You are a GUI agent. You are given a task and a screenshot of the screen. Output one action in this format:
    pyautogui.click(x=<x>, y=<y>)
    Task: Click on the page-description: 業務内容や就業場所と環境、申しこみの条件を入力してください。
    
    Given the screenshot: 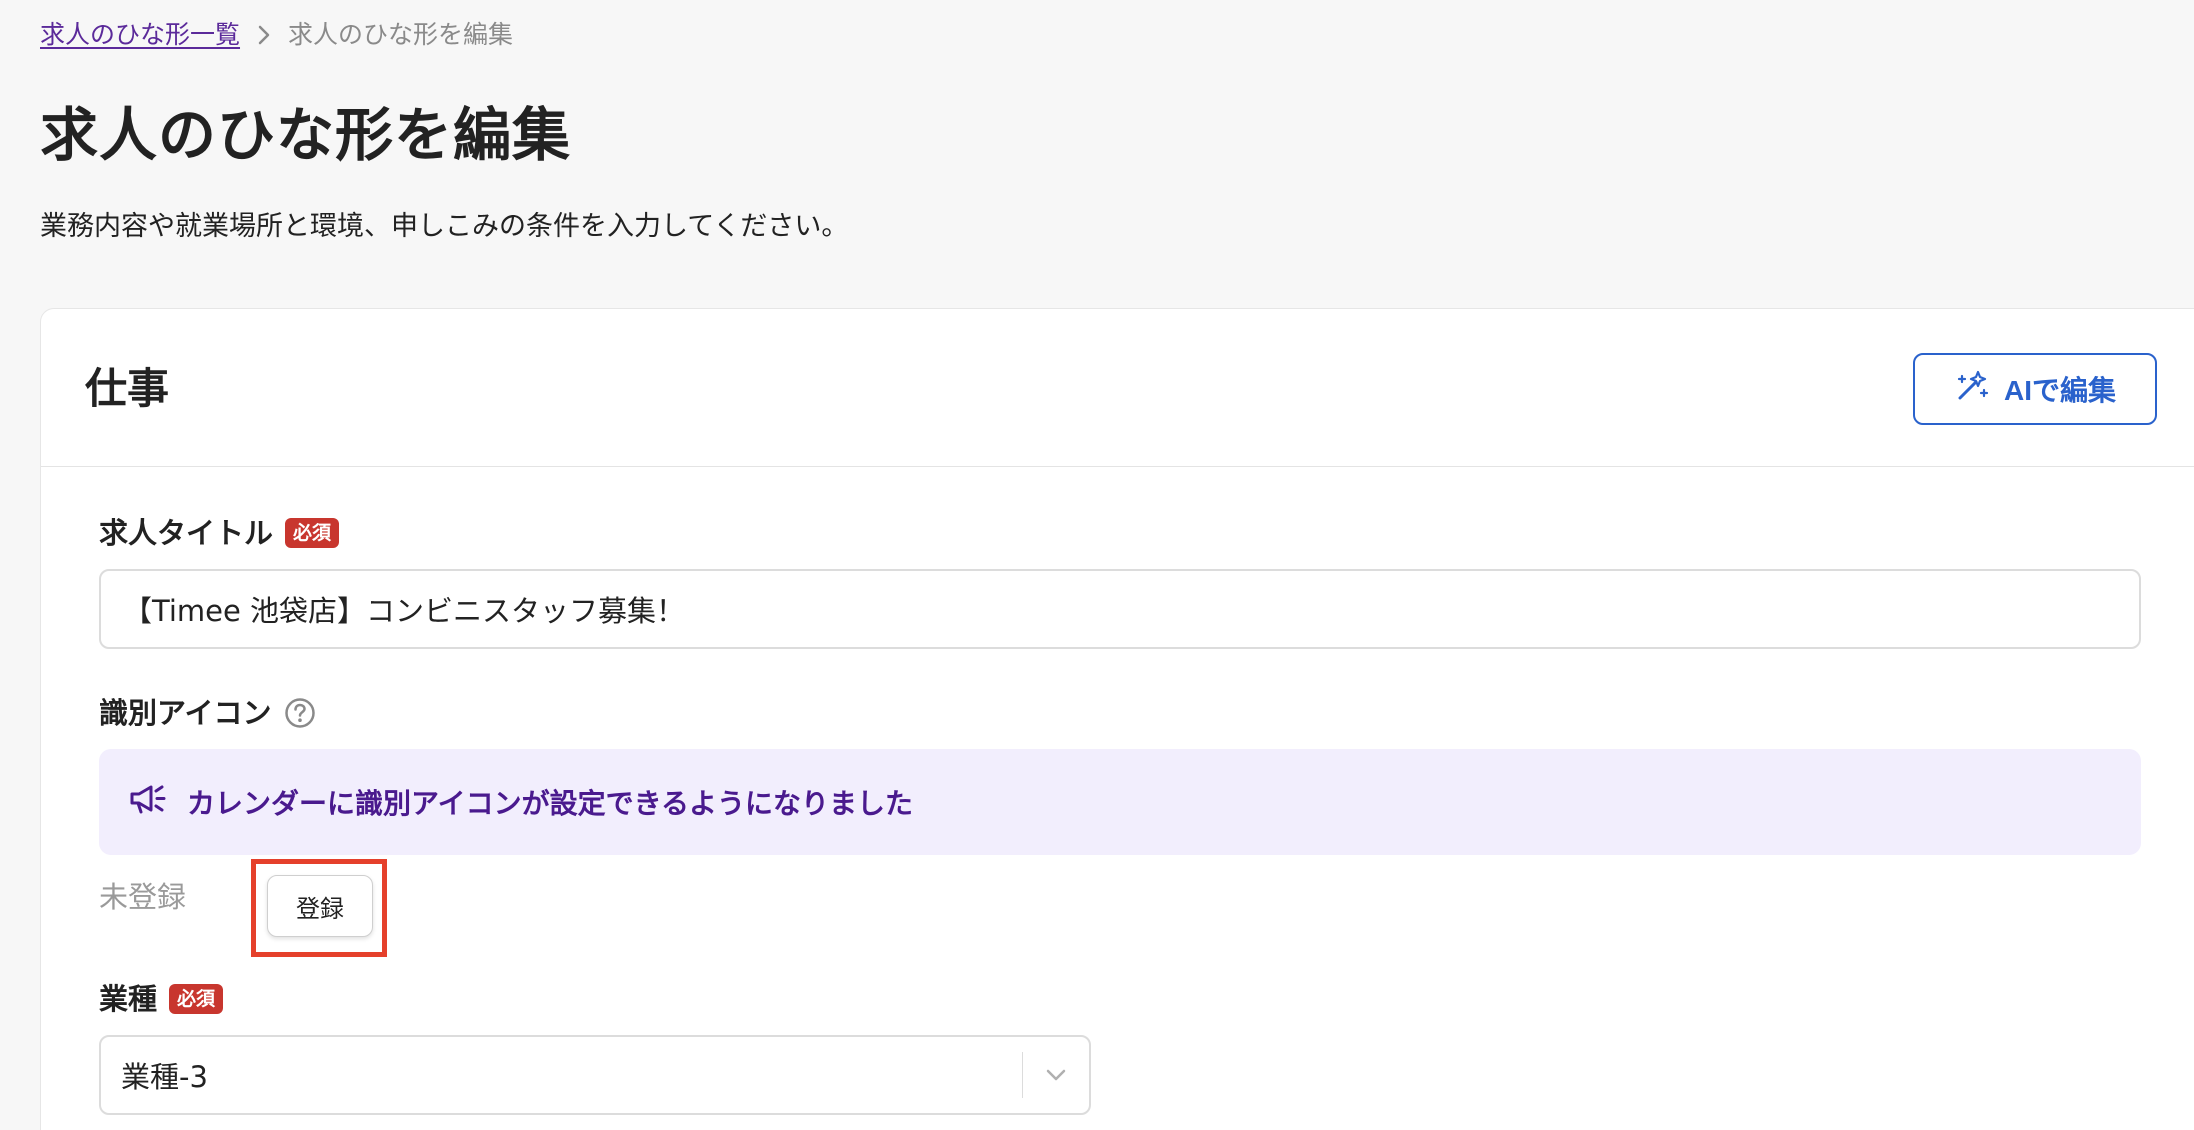 What is the action you would take?
    pyautogui.click(x=444, y=226)
    